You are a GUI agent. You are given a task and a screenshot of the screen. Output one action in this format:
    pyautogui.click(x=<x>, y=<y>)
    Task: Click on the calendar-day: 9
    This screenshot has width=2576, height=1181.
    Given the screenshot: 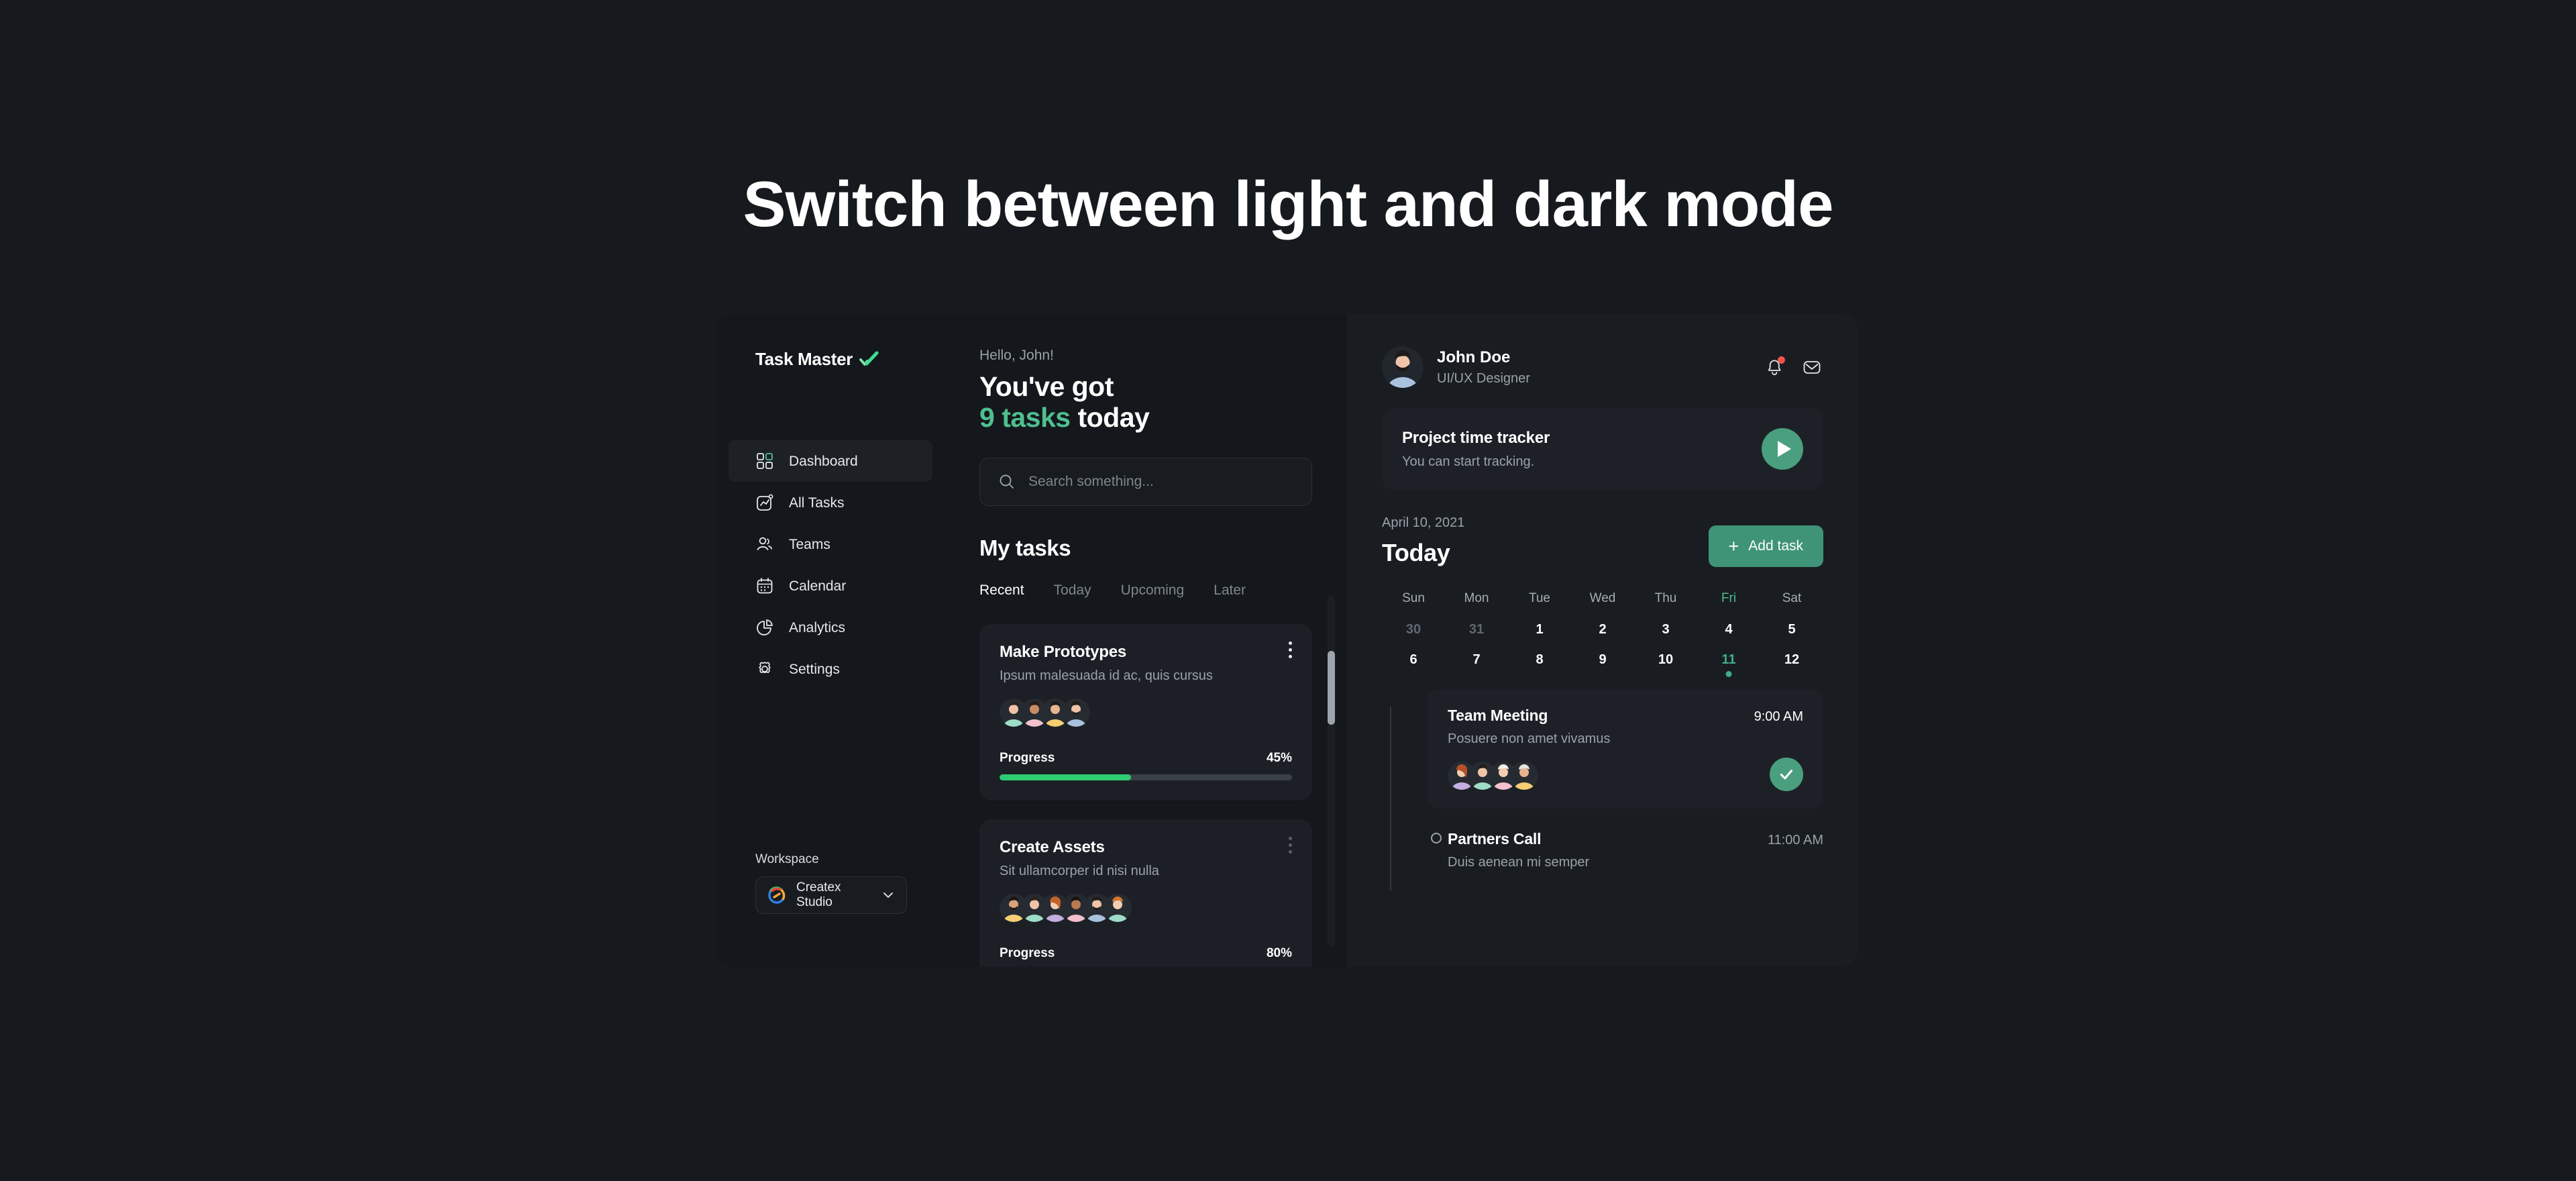 What is the action you would take?
    pyautogui.click(x=1602, y=667)
    